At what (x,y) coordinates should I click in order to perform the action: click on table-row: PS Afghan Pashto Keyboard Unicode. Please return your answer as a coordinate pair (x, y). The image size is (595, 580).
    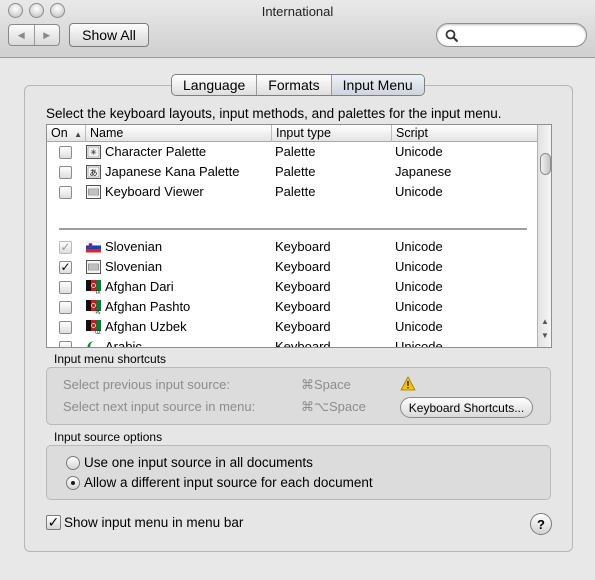
    Looking at the image, I should click on (292, 307).